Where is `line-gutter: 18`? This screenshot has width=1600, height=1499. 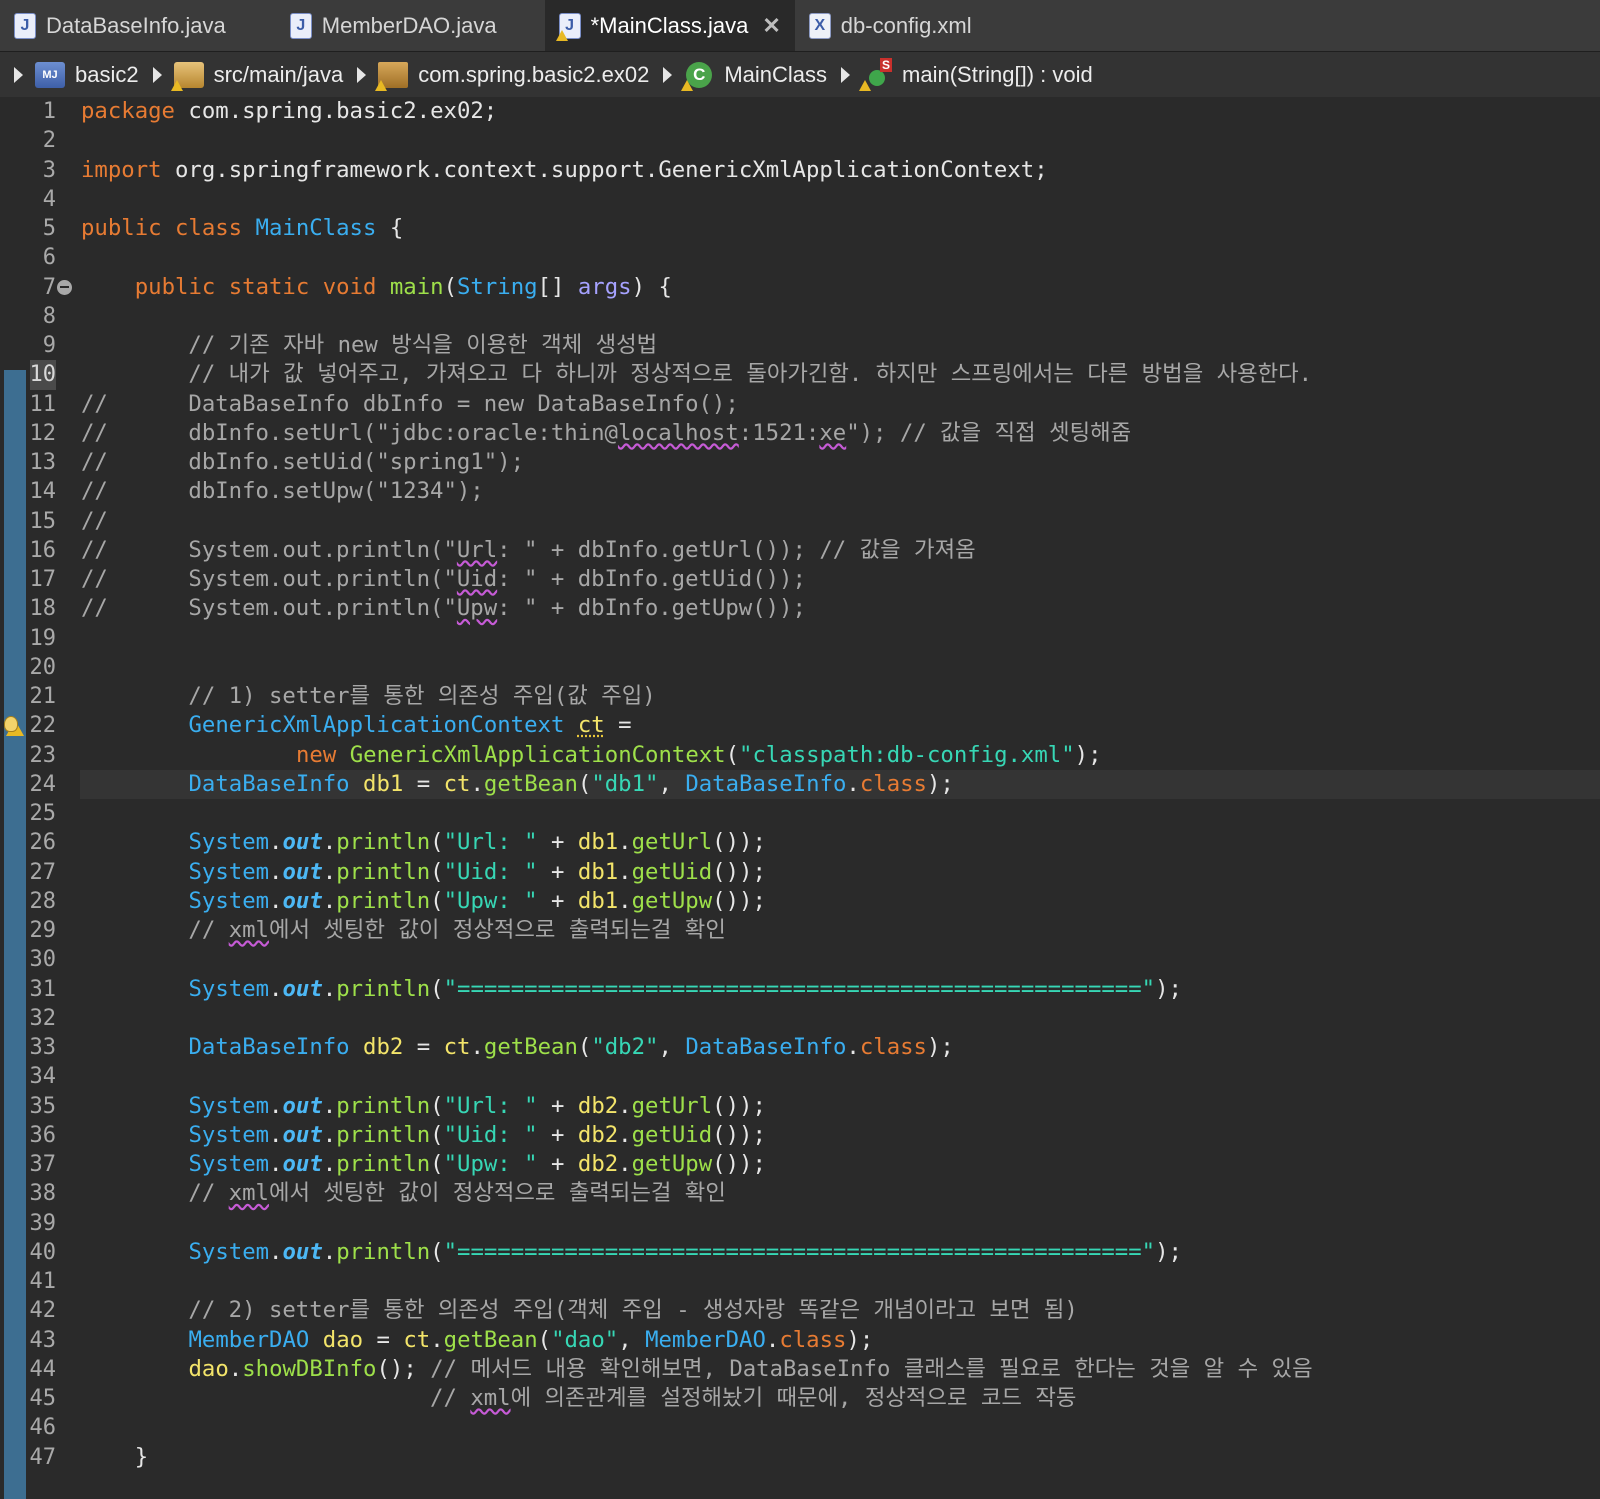 line-gutter: 18 is located at coordinates (35, 608).